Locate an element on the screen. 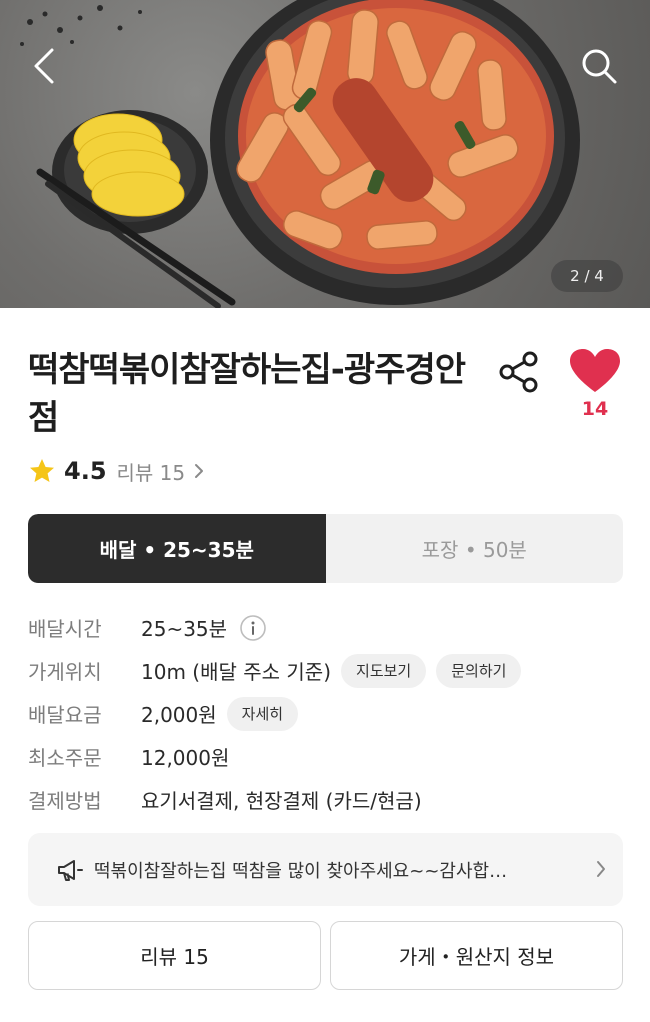  view-map-button: 지도보기 is located at coordinates (384, 670).